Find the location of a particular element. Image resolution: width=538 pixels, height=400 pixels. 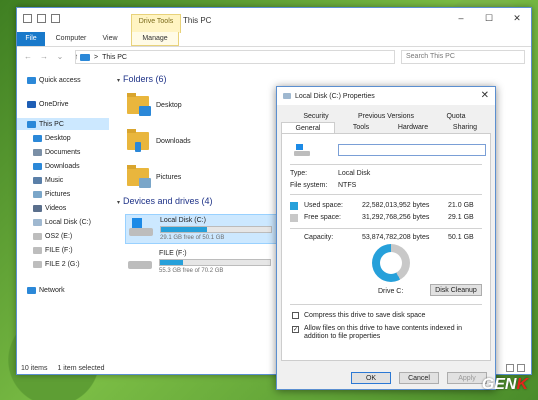

network-icon is located at coordinates (31, 290).